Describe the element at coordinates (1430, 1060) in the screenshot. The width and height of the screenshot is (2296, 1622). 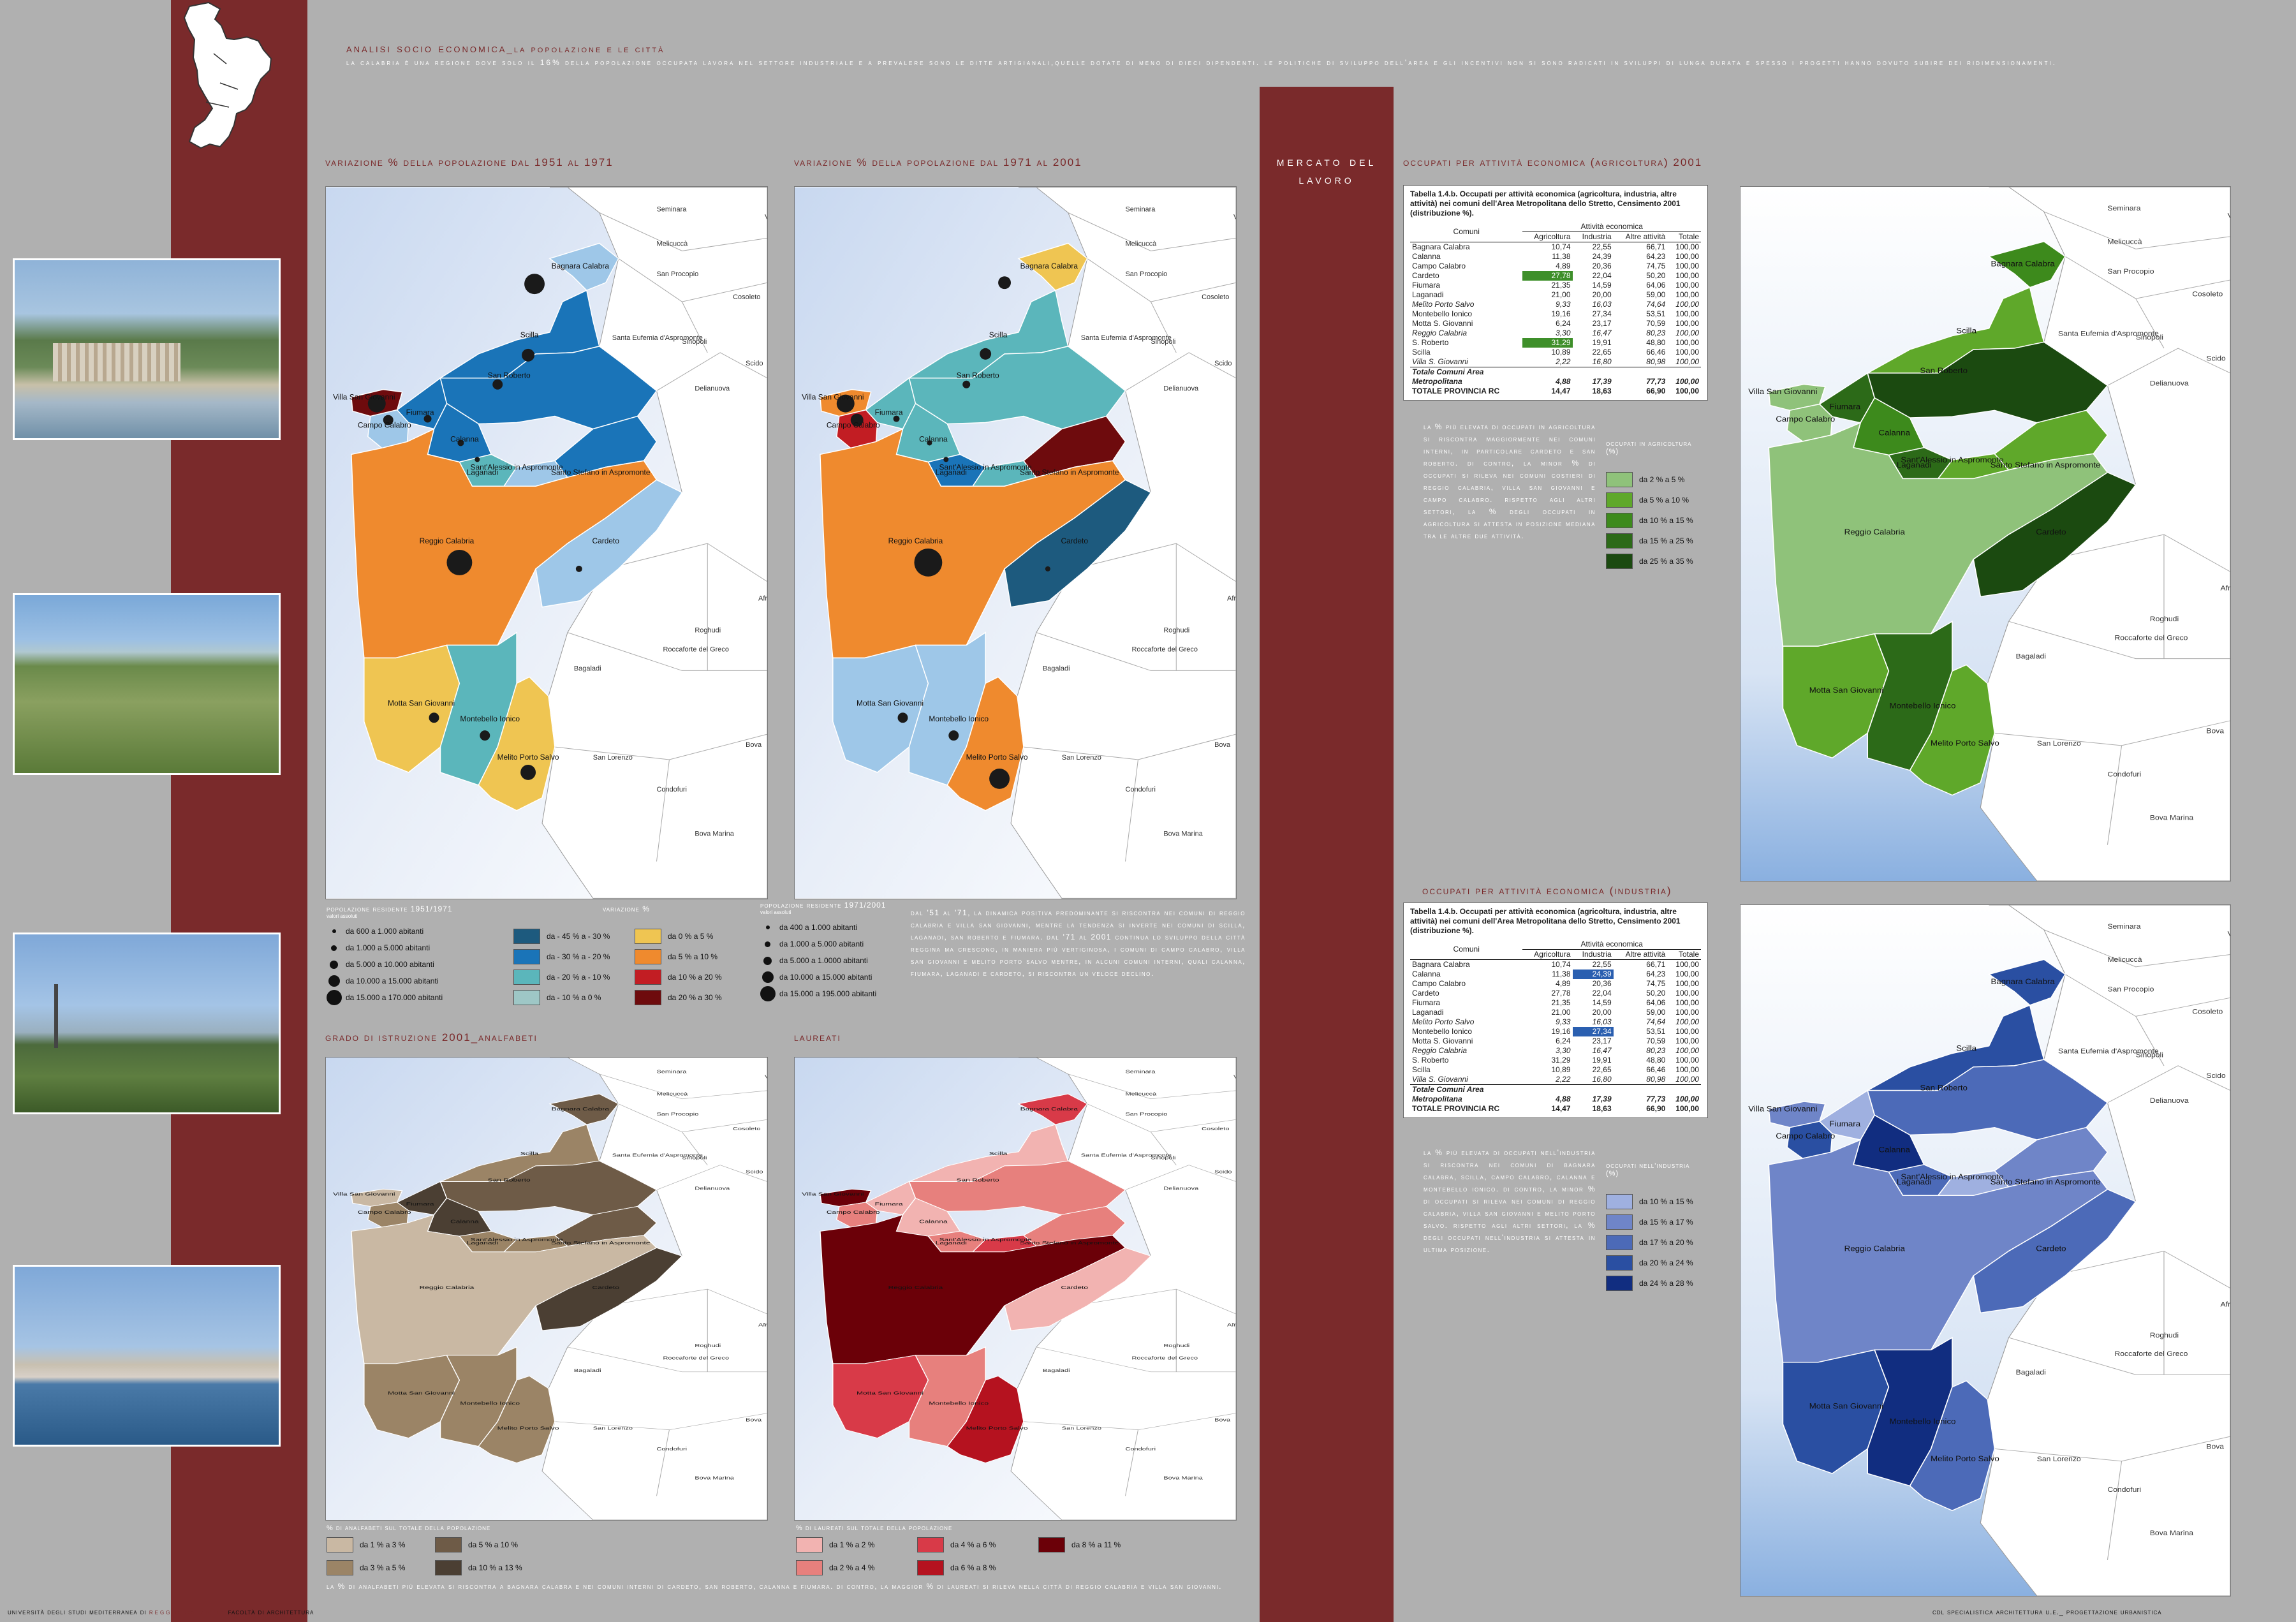
I see `table-cell: S. Roberto` at that location.